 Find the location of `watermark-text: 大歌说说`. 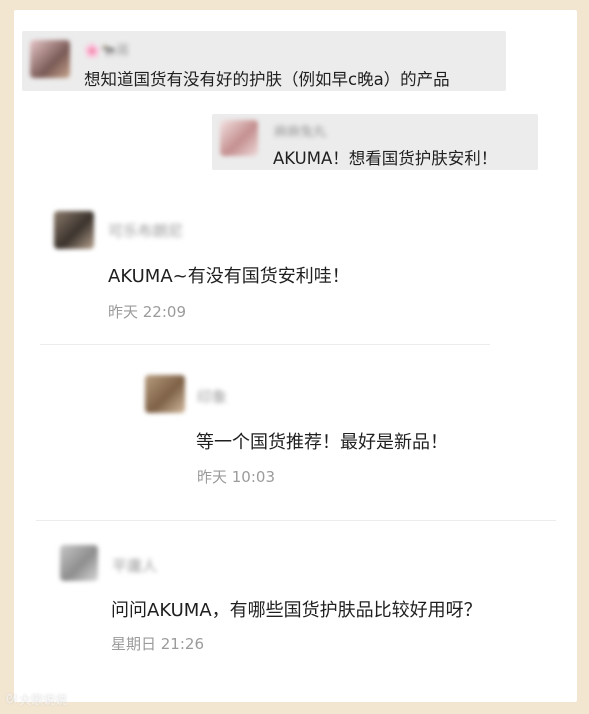

watermark-text: 大歌说说 is located at coordinates (43, 700).